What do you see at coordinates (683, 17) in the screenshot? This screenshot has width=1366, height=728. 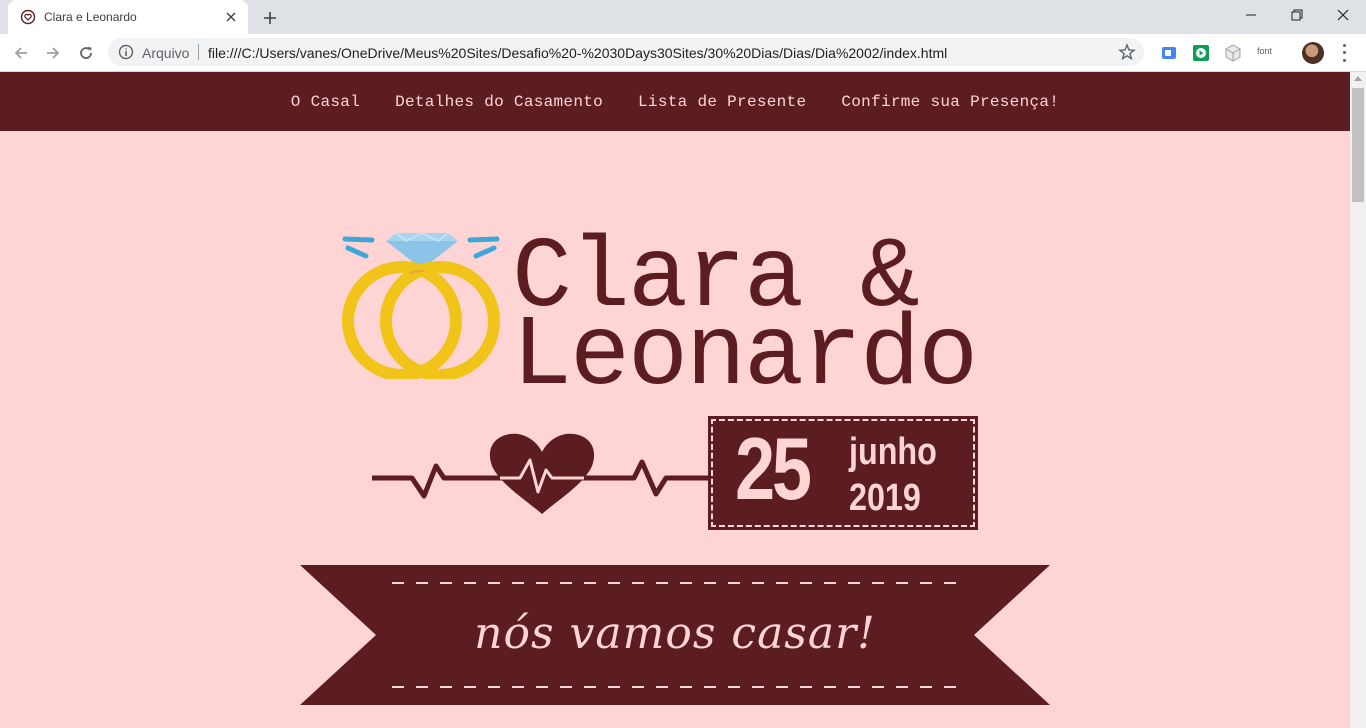 I see `tab-strip: Clara e Leonardo` at bounding box center [683, 17].